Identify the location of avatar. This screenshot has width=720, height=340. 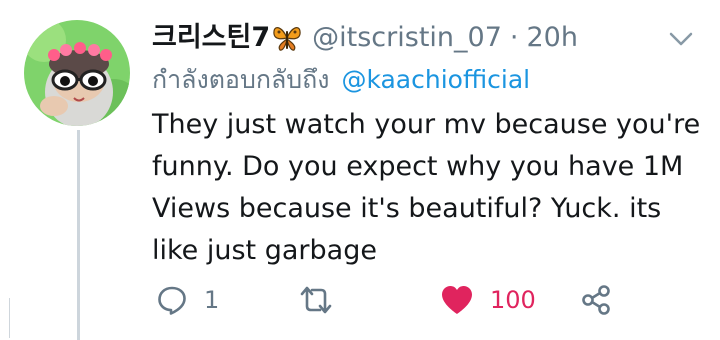
(77, 73).